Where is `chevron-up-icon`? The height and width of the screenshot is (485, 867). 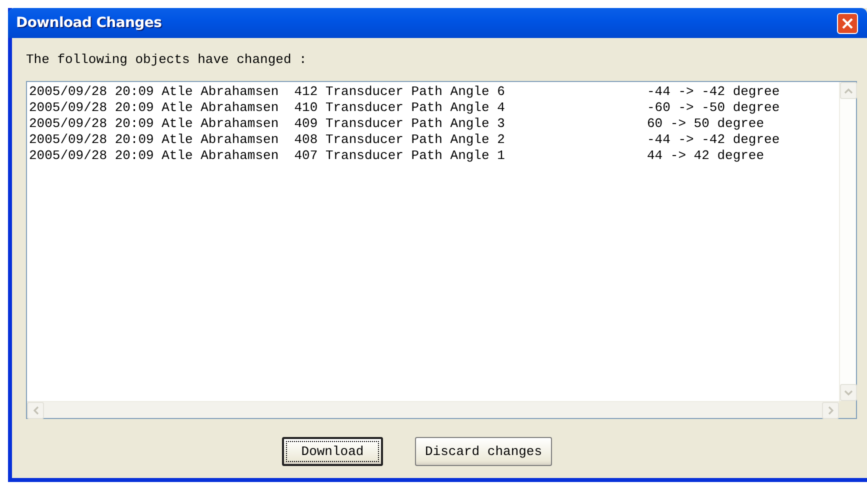
chevron-up-icon is located at coordinates (848, 91).